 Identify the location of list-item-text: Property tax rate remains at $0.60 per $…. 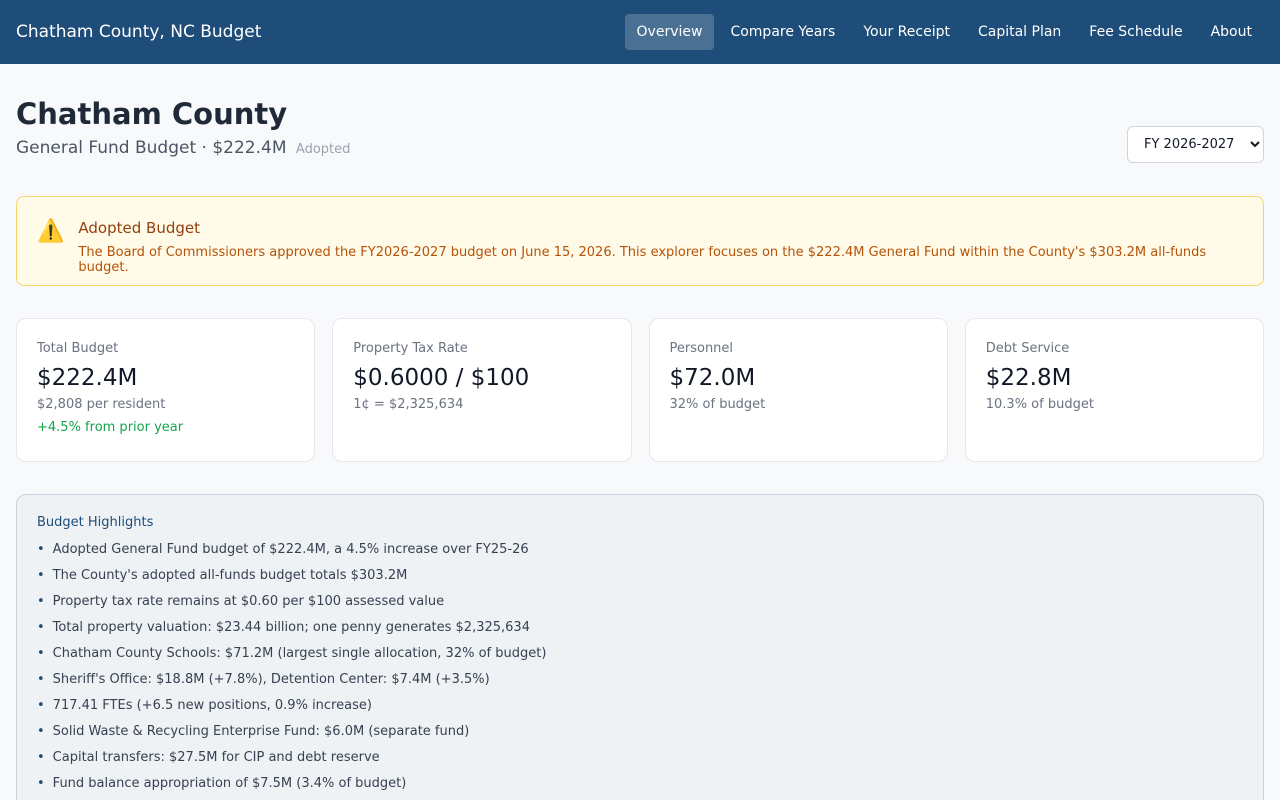
(248, 601).